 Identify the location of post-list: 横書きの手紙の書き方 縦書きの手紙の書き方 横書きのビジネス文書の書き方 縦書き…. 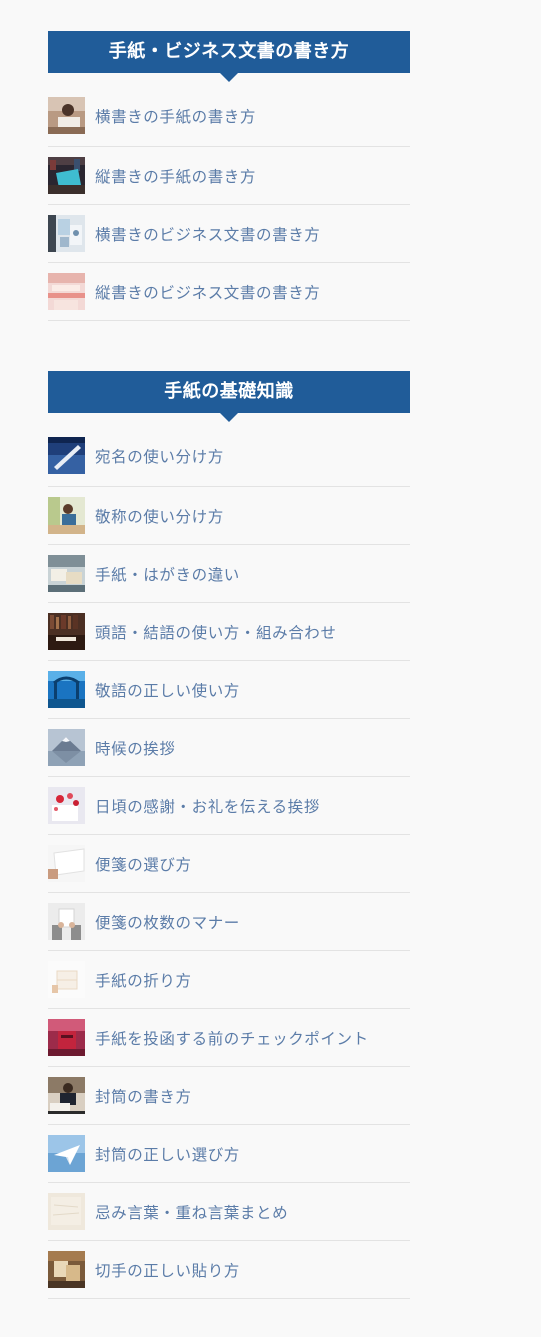
(229, 197).